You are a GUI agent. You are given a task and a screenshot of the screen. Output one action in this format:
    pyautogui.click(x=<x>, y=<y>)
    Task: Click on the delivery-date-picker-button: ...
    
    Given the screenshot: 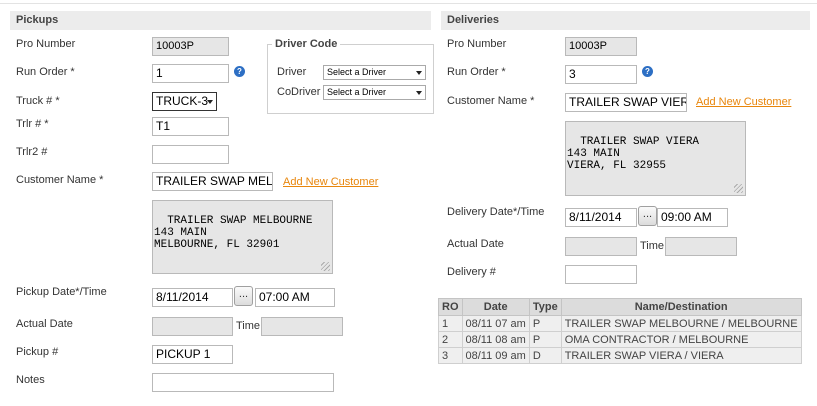 What is the action you would take?
    pyautogui.click(x=647, y=216)
    